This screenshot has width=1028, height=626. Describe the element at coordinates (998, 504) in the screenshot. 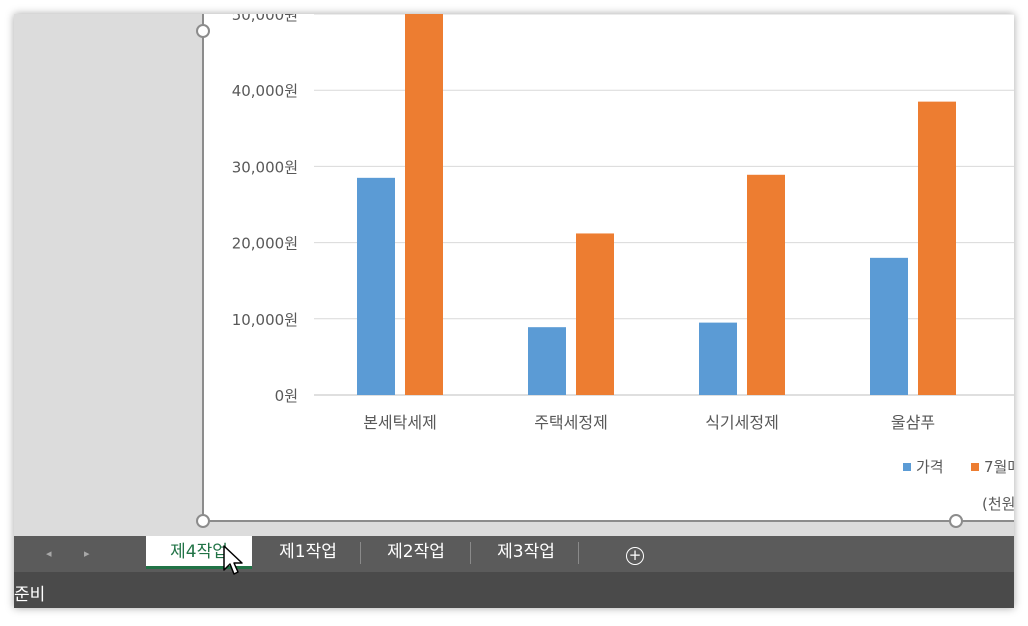

I see `unit-note: (천원)` at that location.